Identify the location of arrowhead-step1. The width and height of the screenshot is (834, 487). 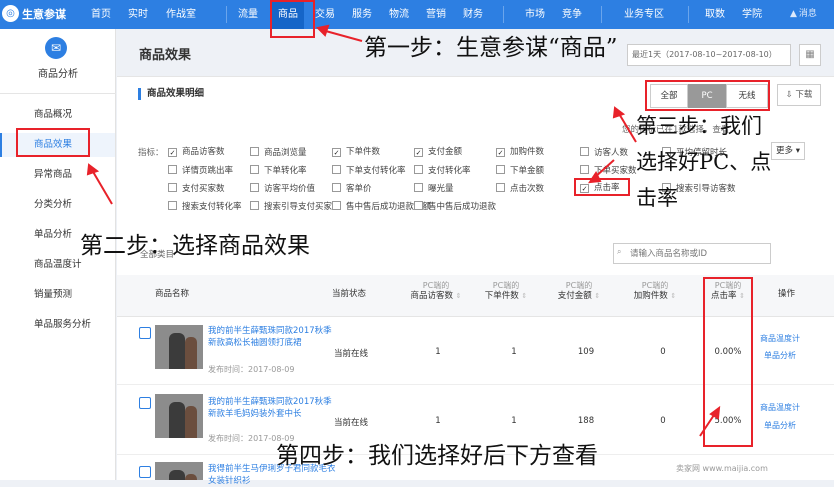
(322, 30).